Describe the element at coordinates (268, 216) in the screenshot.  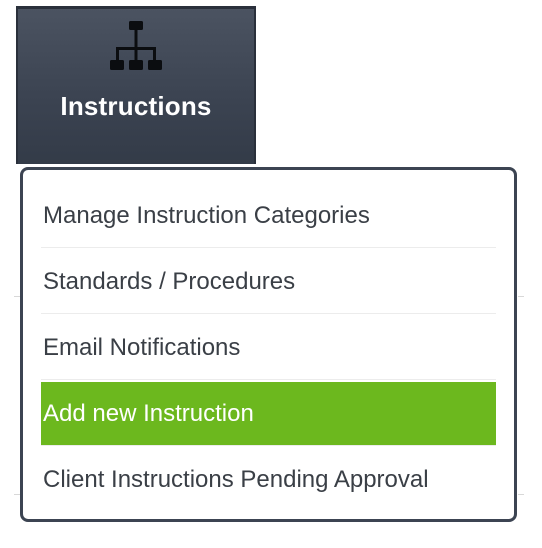
I see `menu-item-manage-instruction-categories: Manage Instruction Categories` at that location.